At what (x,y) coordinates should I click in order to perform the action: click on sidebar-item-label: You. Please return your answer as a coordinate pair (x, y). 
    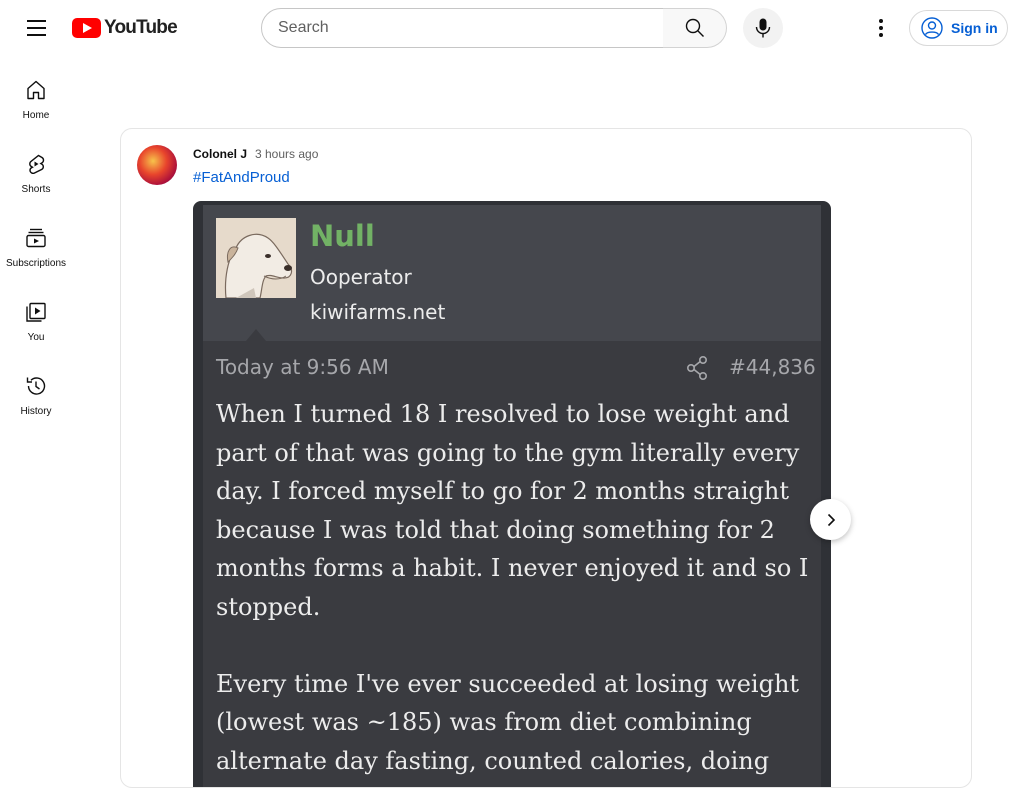
    Looking at the image, I should click on (36, 337).